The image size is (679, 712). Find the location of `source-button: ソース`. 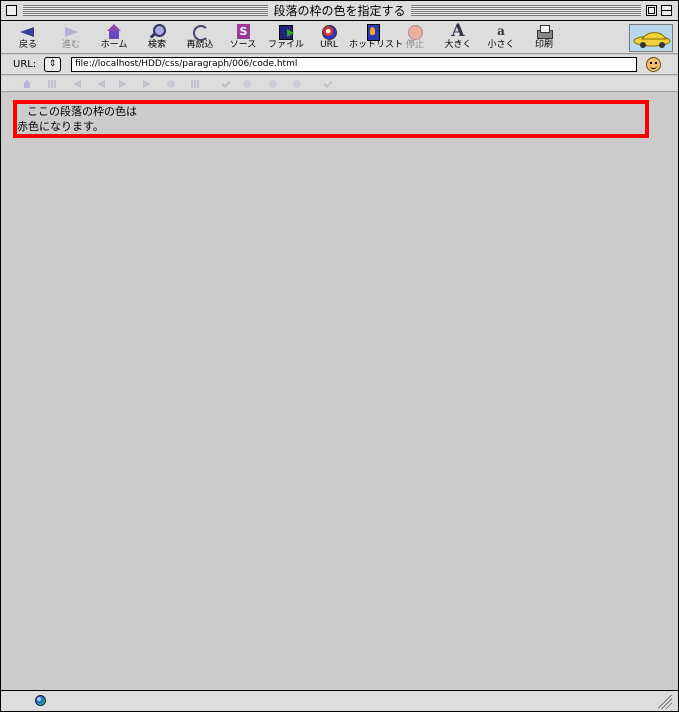

source-button: ソース is located at coordinates (243, 38).